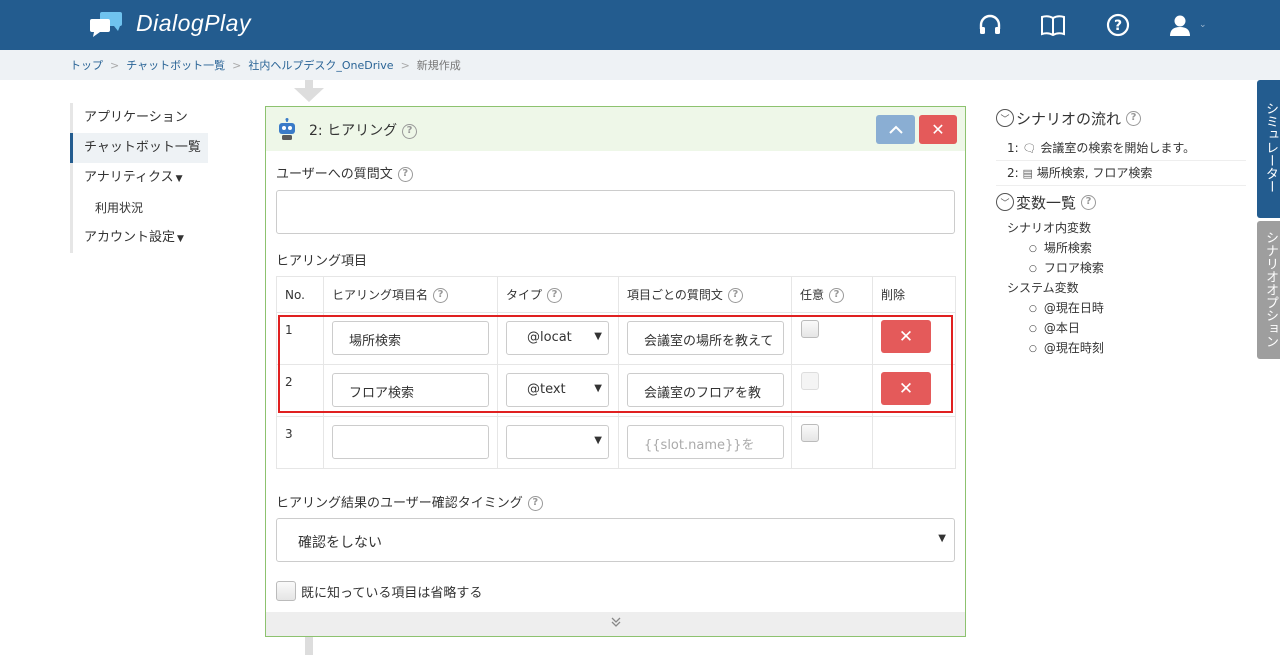  What do you see at coordinates (990, 25) in the screenshot?
I see `headset-icon` at bounding box center [990, 25].